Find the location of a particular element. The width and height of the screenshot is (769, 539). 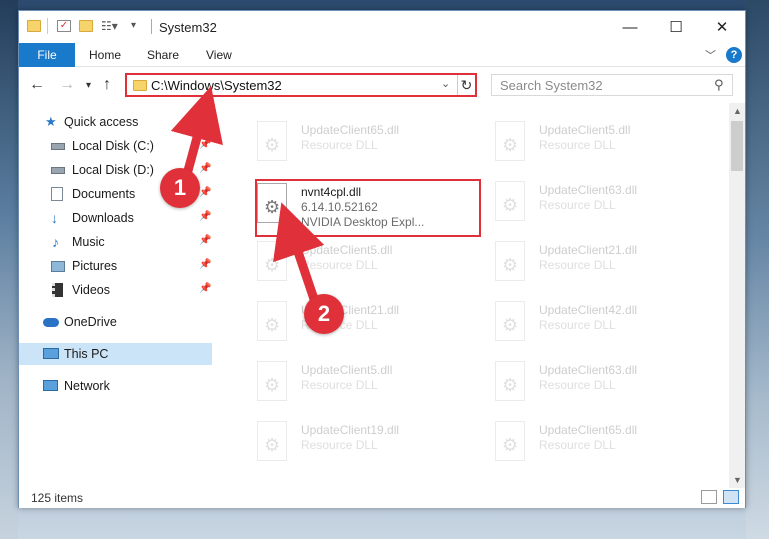

file-tile: ⚙ UpdateClient19.dll Resource DLL is located at coordinates (339, 443).